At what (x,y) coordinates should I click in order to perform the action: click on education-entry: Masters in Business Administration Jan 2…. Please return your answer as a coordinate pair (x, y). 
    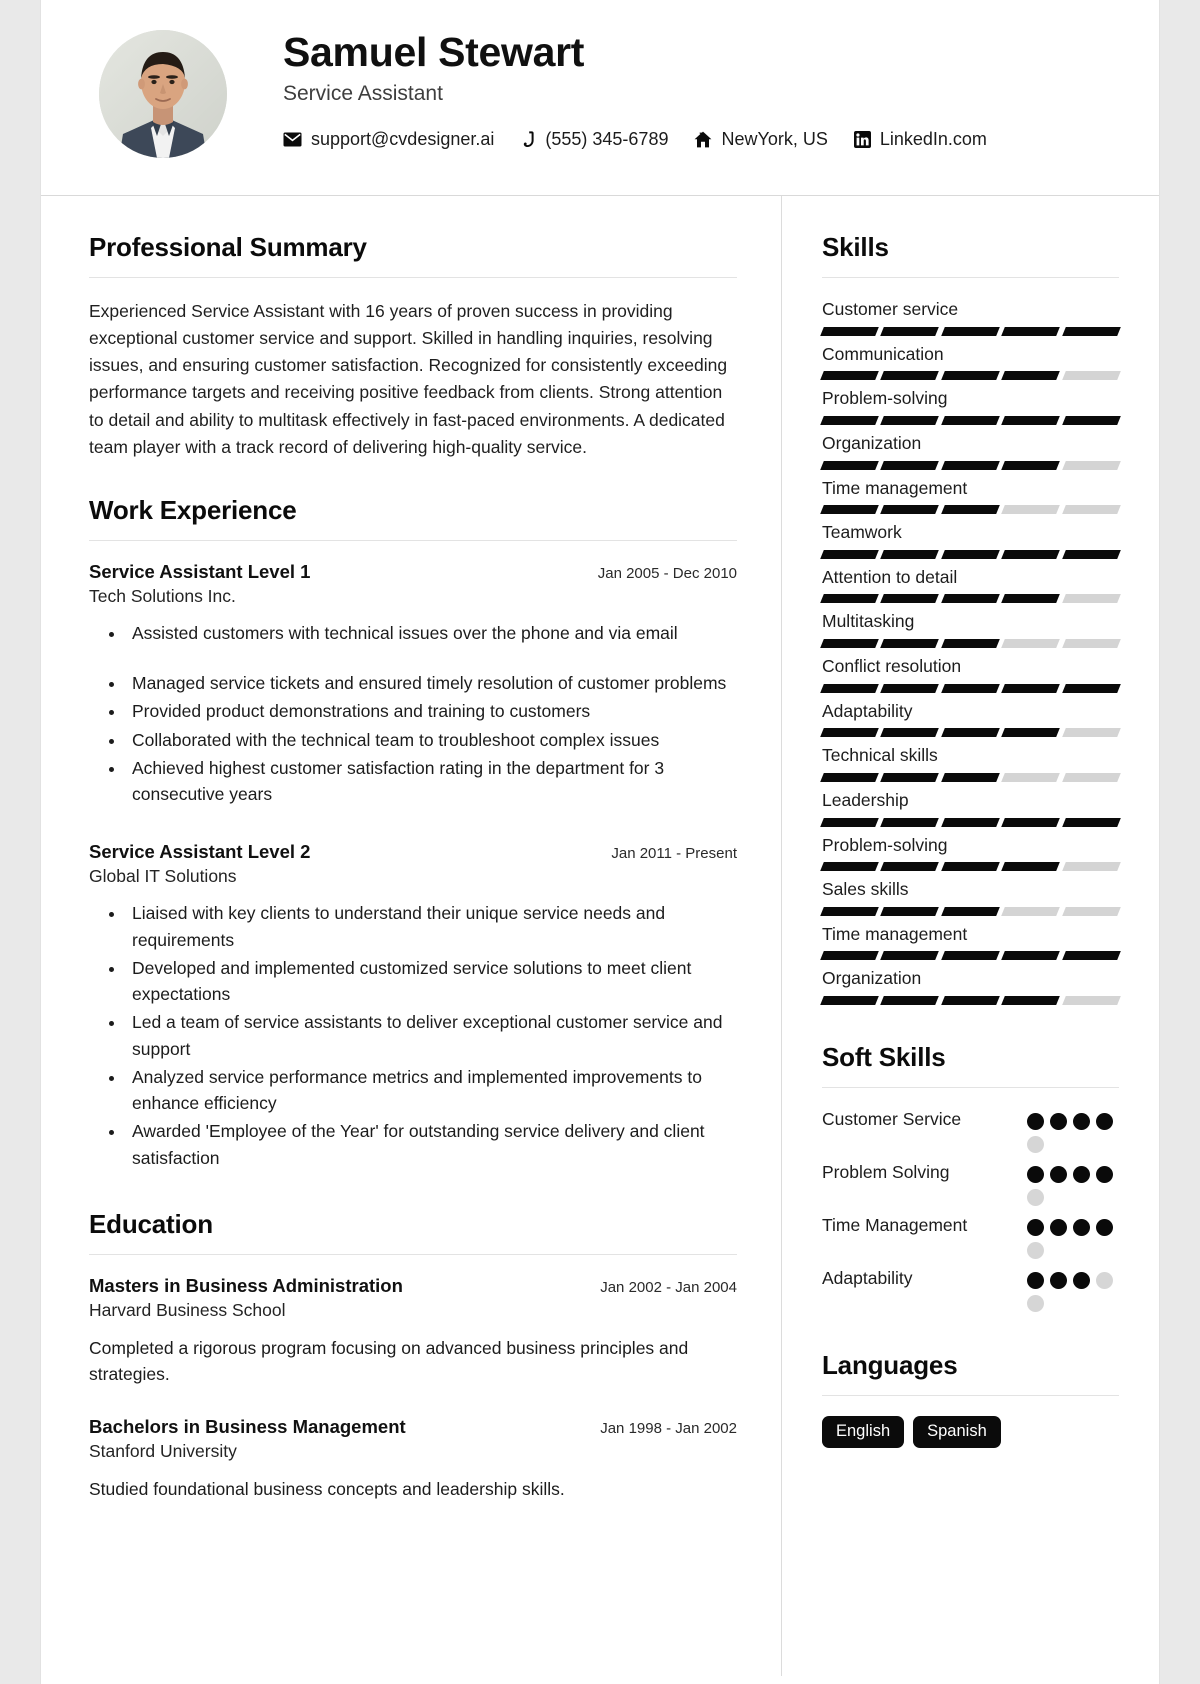
    Looking at the image, I should click on (413, 1331).